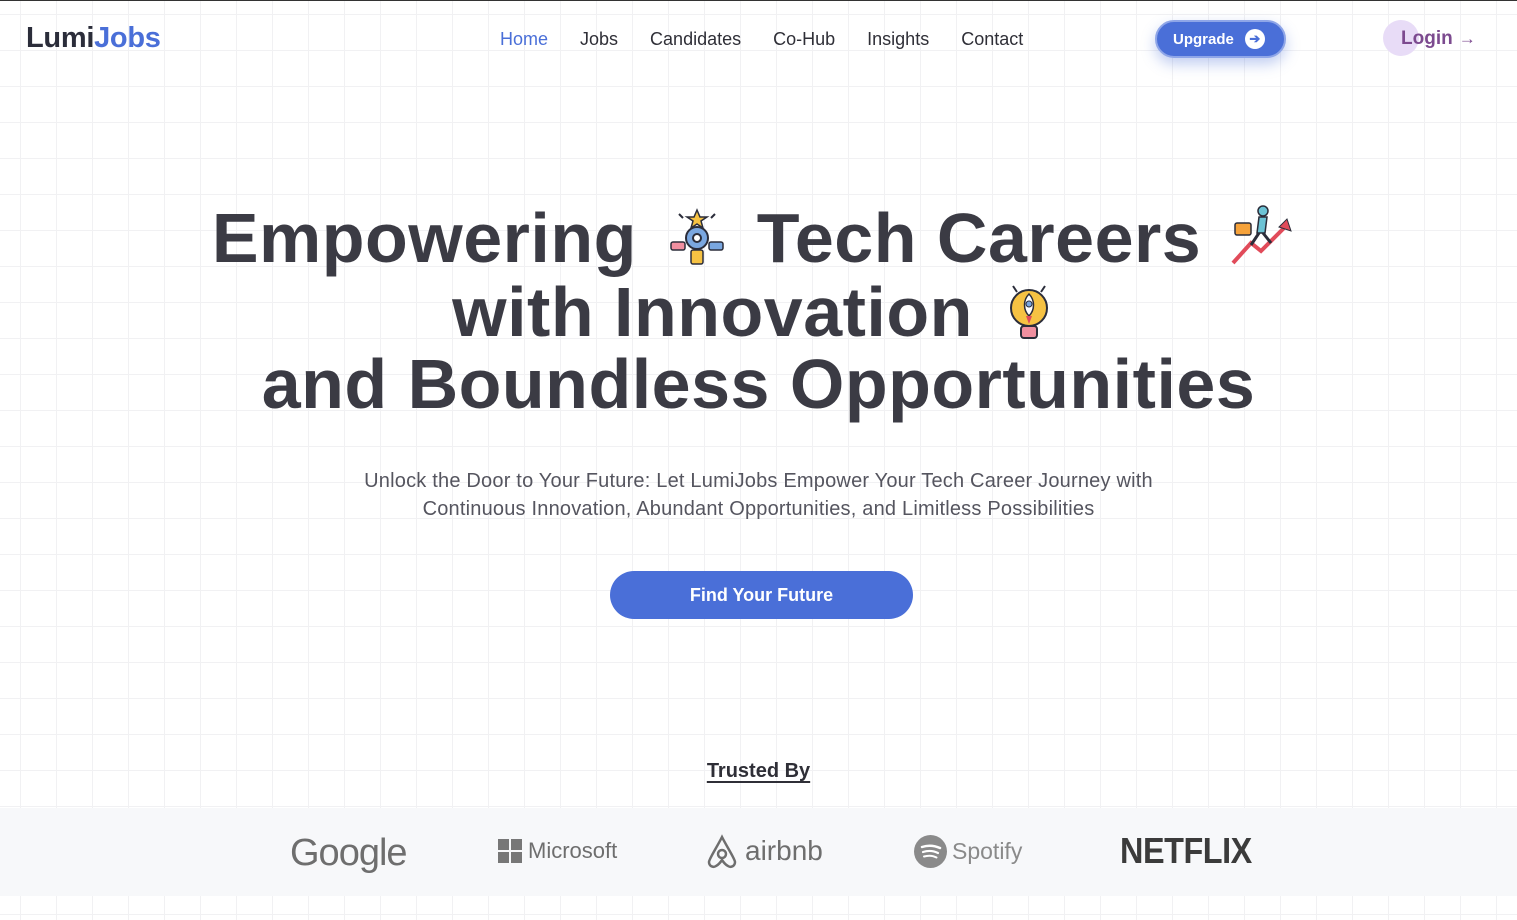 This screenshot has height=920, width=1517. I want to click on google-logo: Google, so click(349, 853).